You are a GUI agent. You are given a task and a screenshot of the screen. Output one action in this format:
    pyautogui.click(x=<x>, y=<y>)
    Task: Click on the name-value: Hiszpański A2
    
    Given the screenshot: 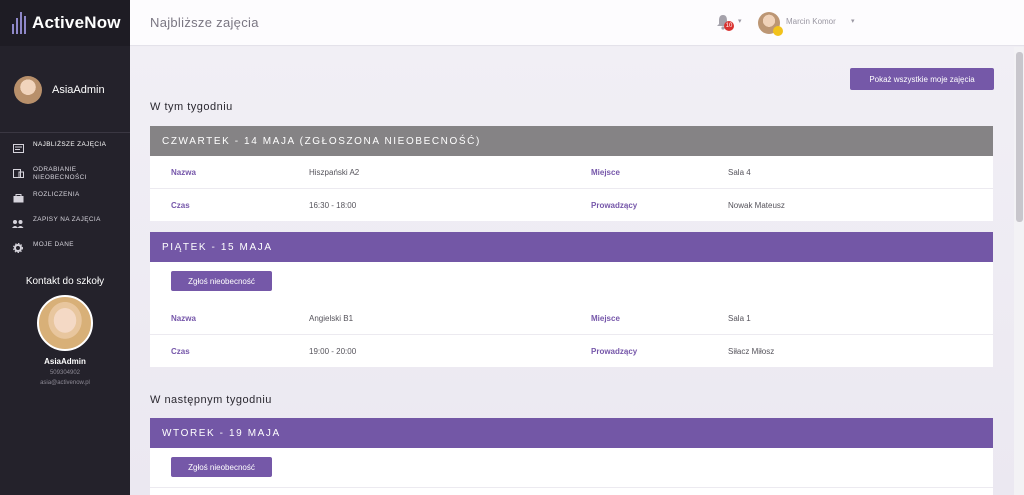 What is the action you would take?
    pyautogui.click(x=334, y=172)
    